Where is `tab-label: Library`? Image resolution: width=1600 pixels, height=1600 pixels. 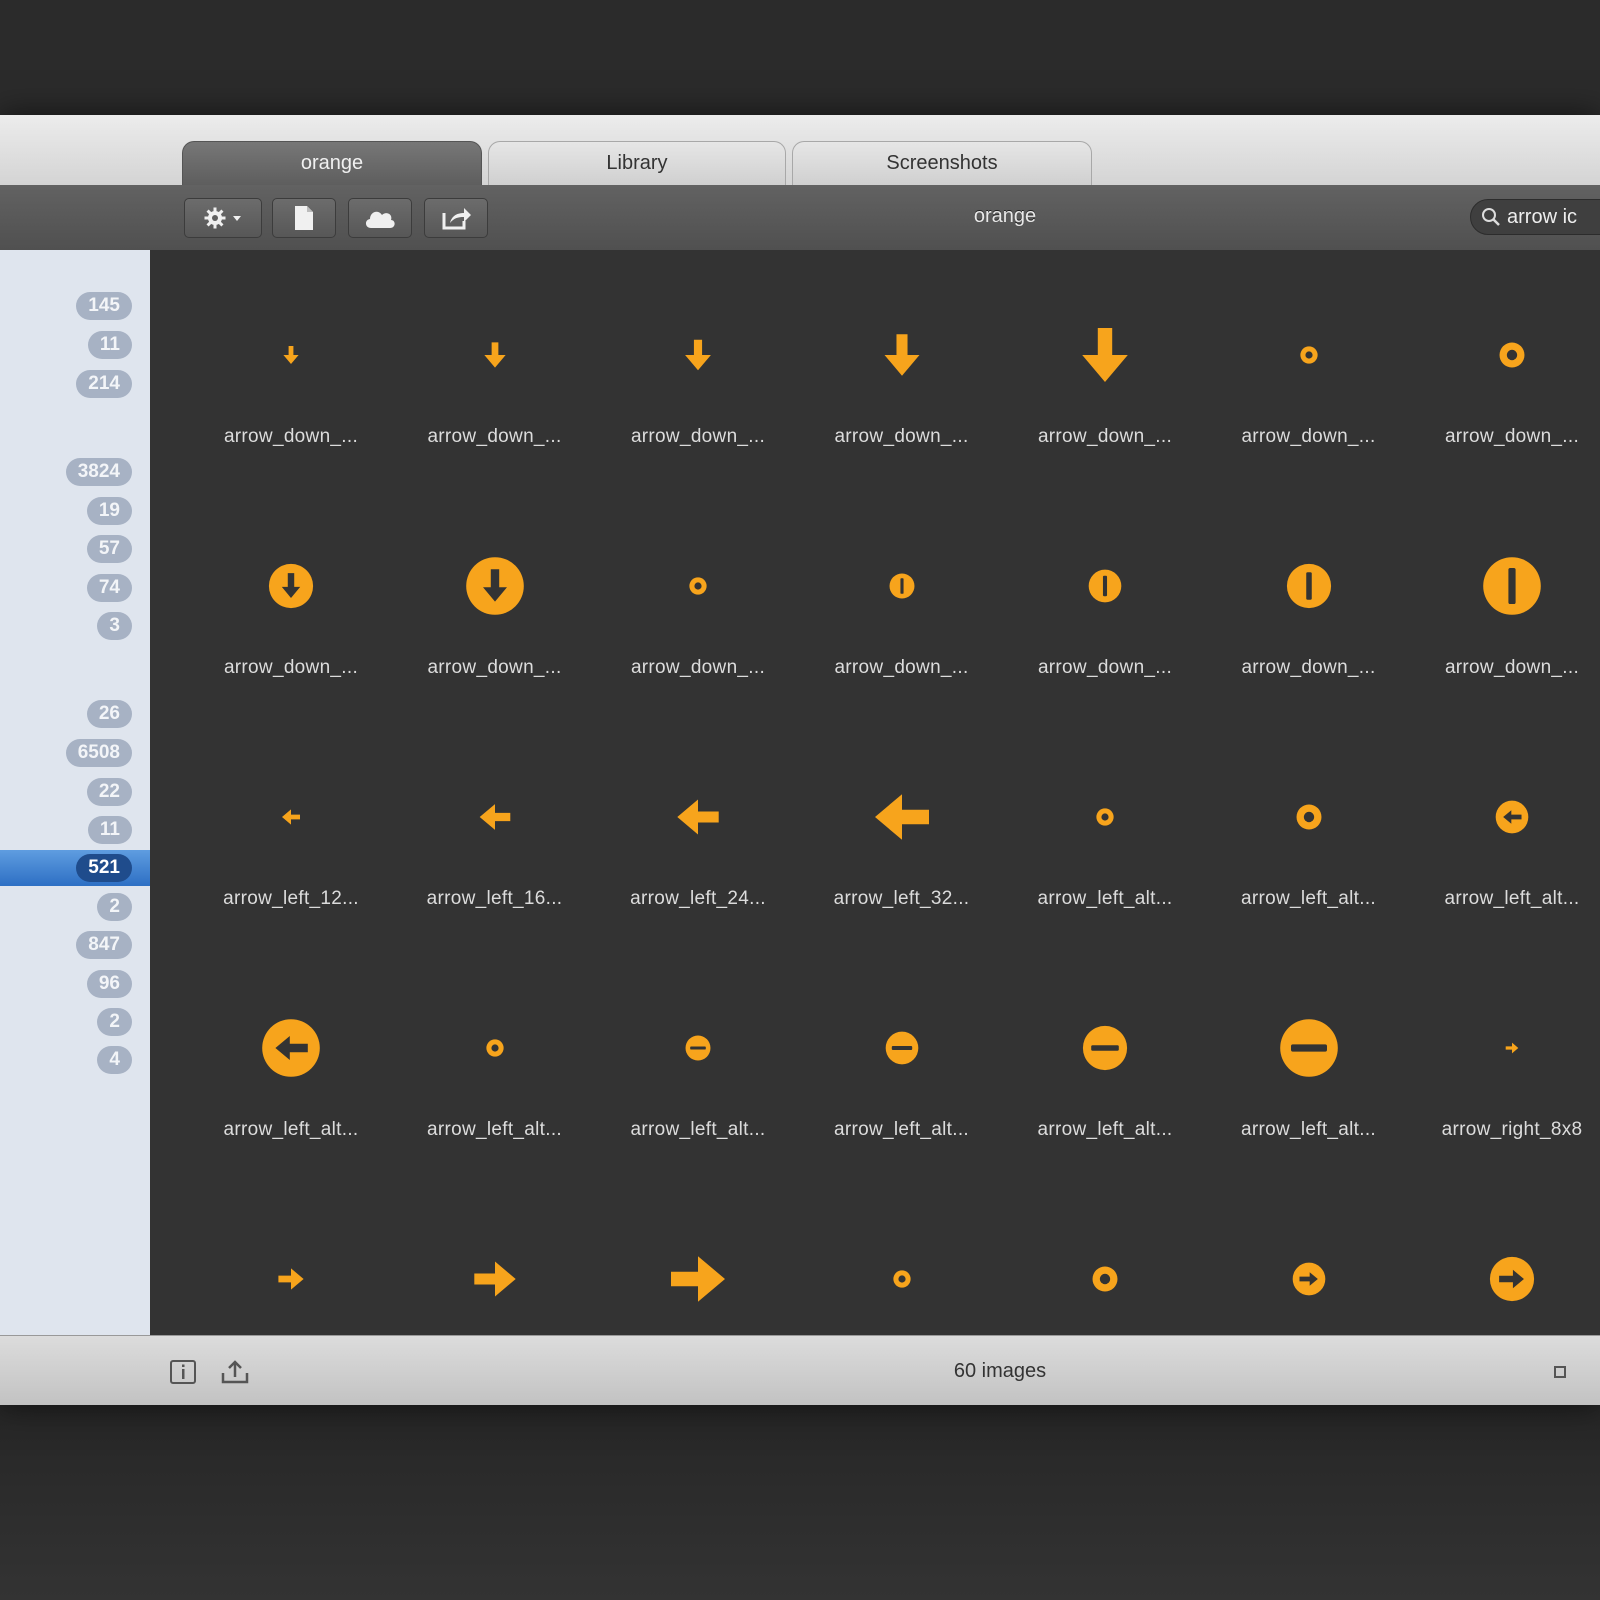 tab-label: Library is located at coordinates (637, 163).